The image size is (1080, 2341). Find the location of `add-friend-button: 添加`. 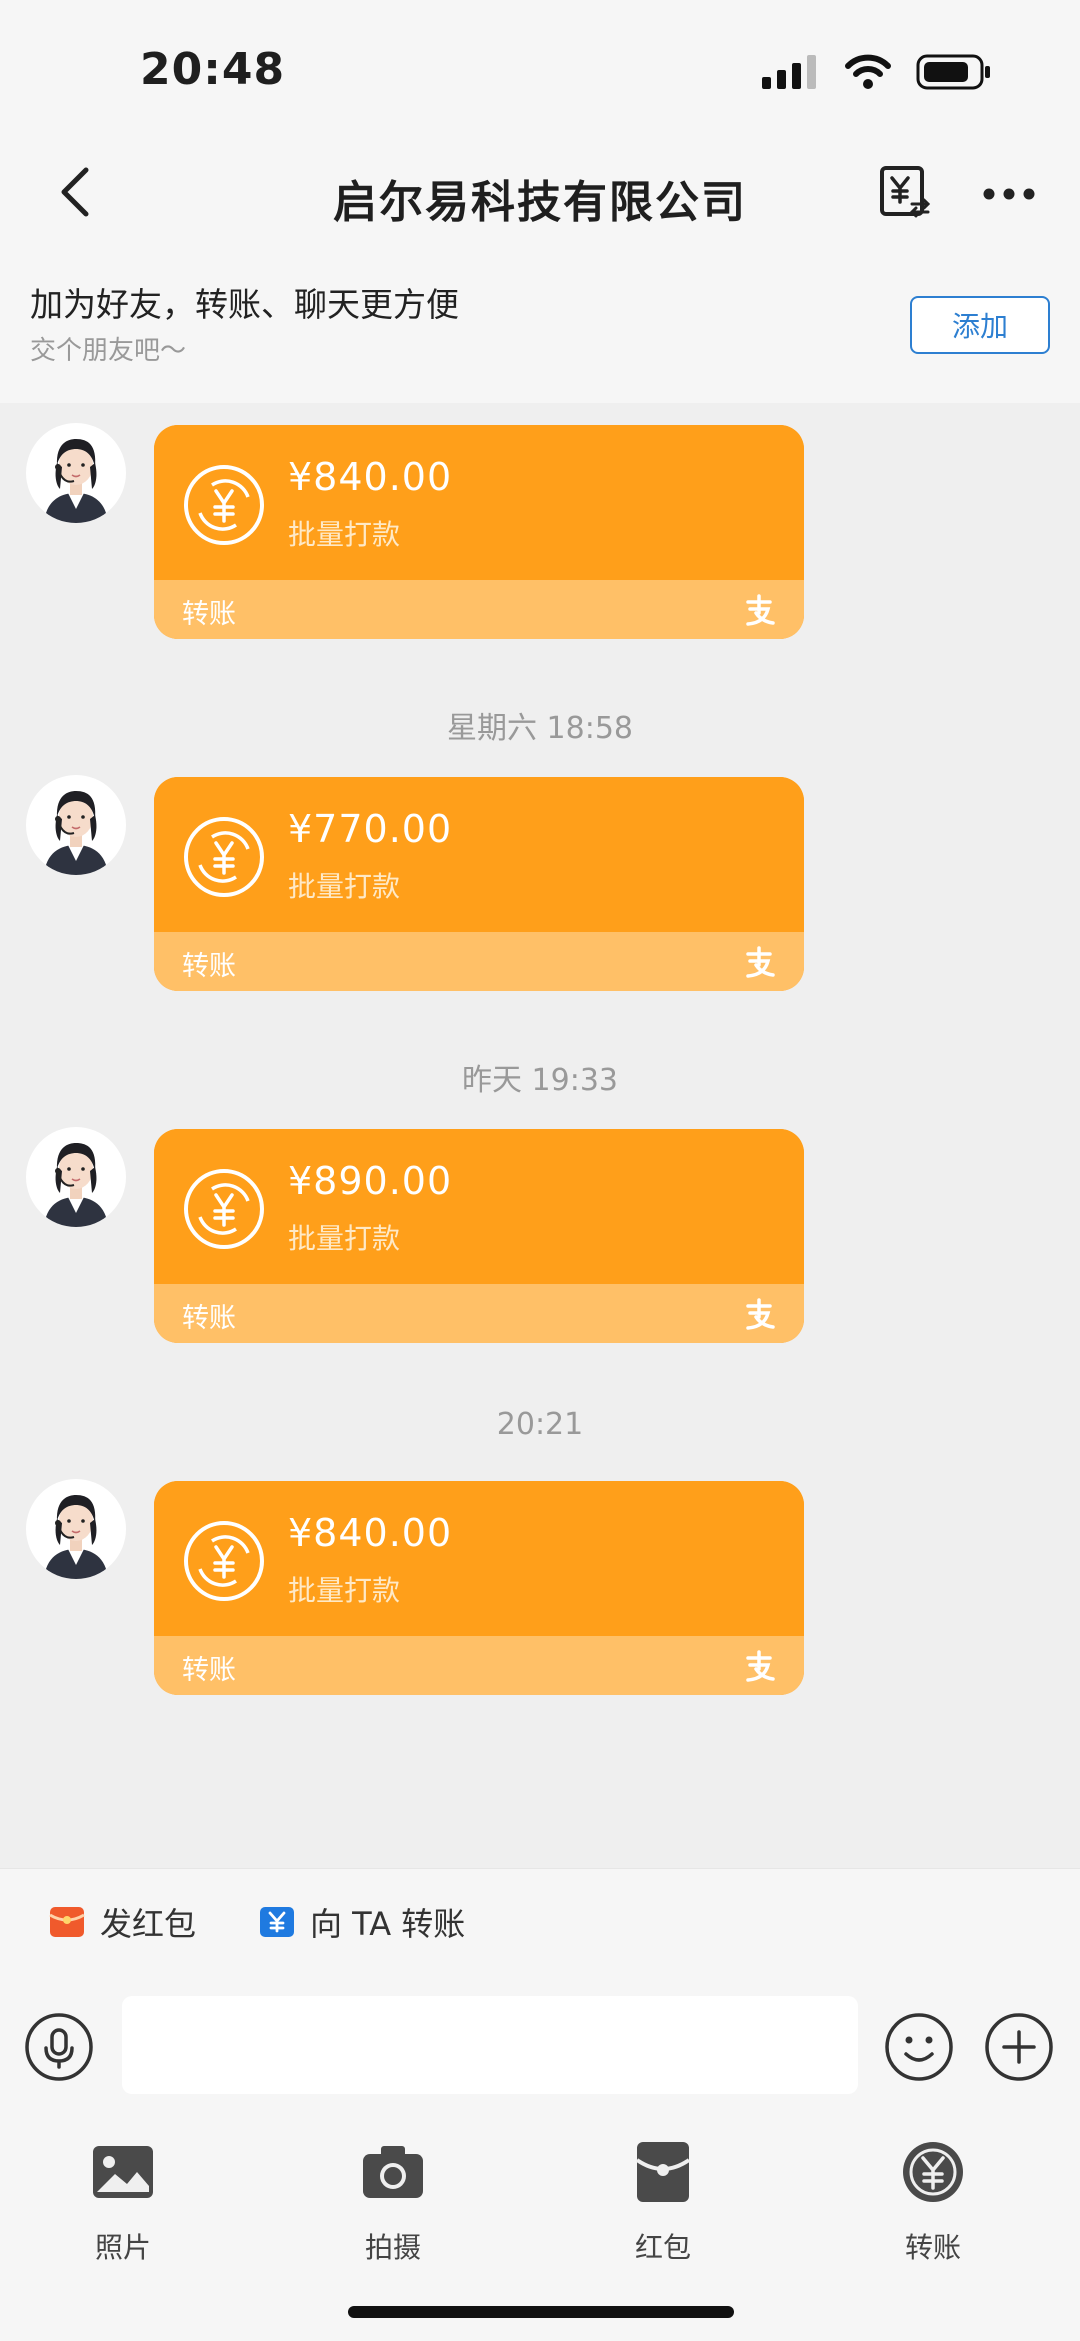

add-friend-button: 添加 is located at coordinates (980, 325).